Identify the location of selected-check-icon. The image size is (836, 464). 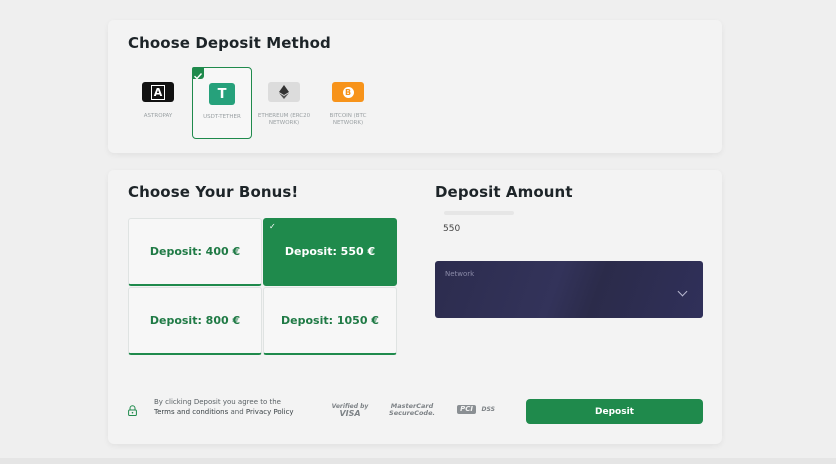
(198, 73).